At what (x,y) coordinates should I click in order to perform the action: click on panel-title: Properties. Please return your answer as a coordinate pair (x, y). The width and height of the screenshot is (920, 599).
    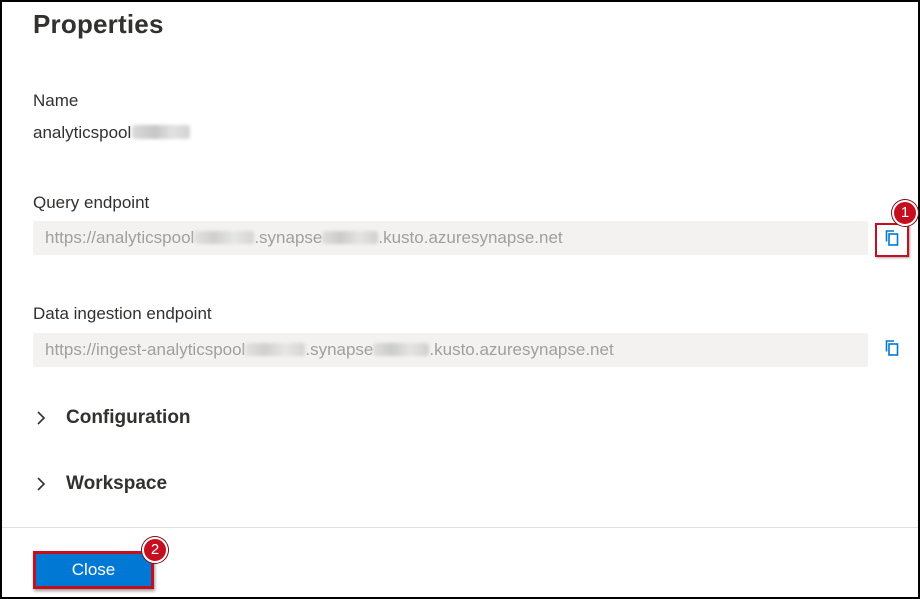
    Looking at the image, I should click on (98, 24).